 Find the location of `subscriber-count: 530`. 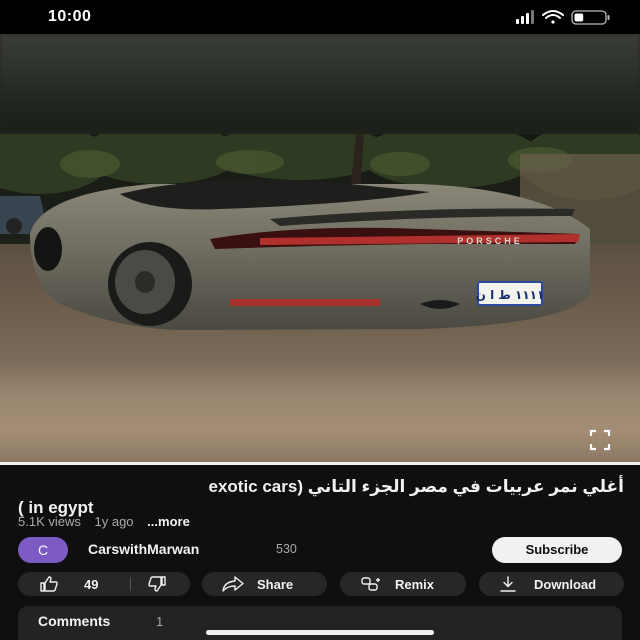

subscriber-count: 530 is located at coordinates (286, 549).